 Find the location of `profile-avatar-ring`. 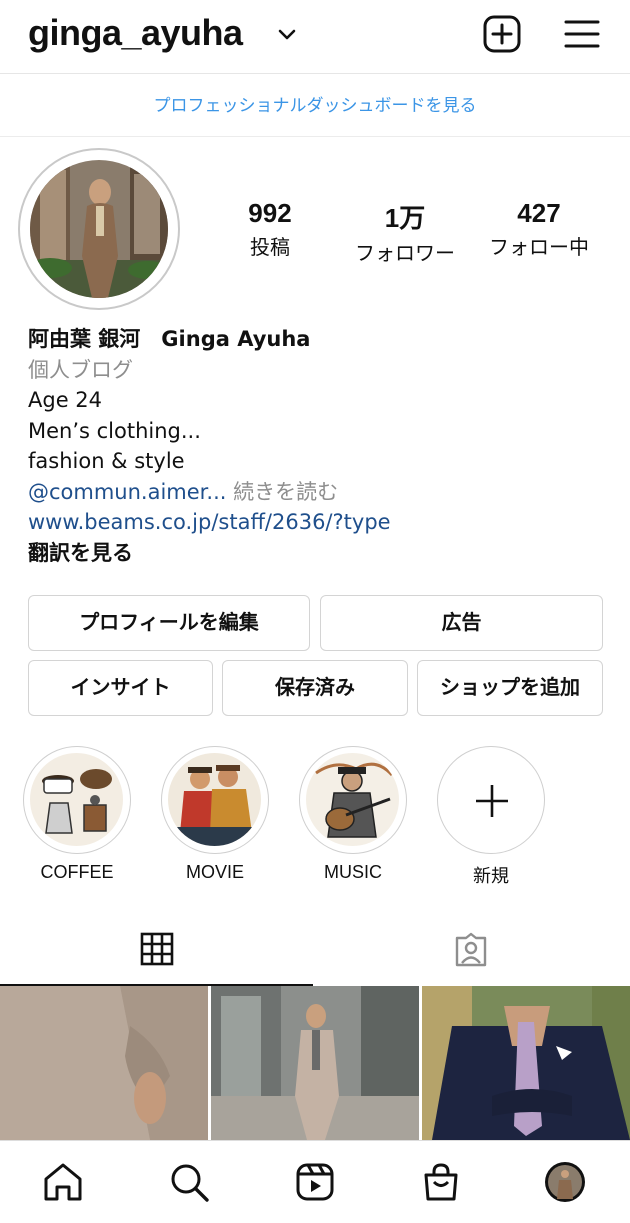

profile-avatar-ring is located at coordinates (99, 229).